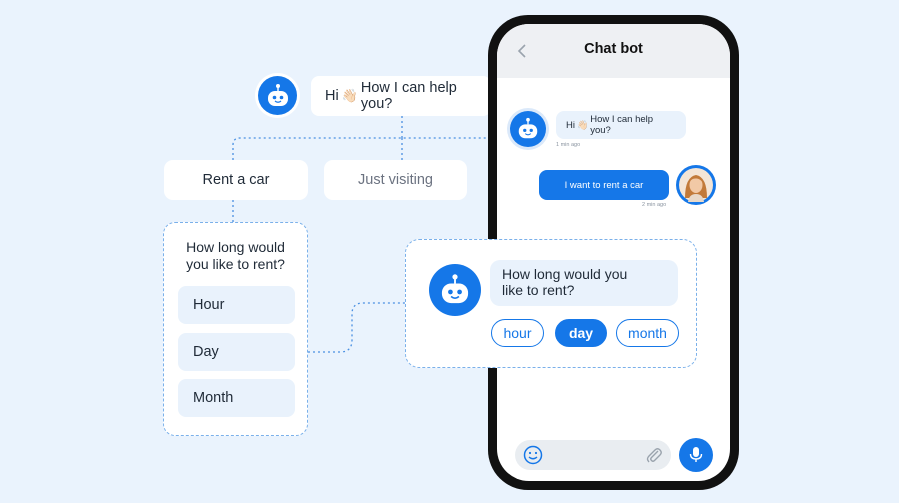 This screenshot has height=503, width=899. I want to click on microphone-icon, so click(696, 454).